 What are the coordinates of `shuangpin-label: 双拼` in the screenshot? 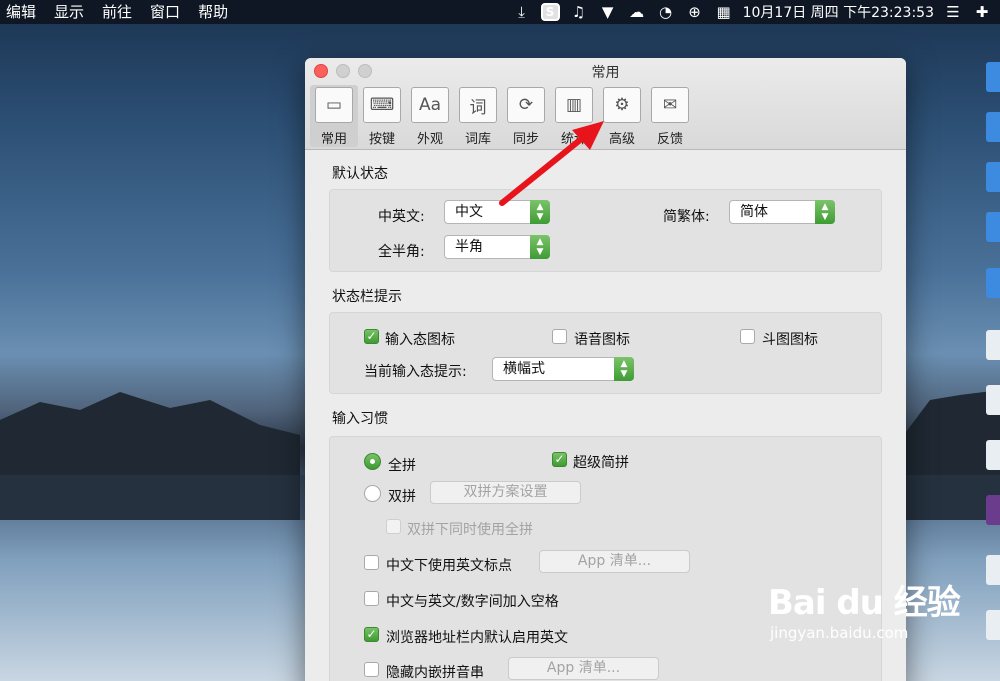 It's located at (402, 497).